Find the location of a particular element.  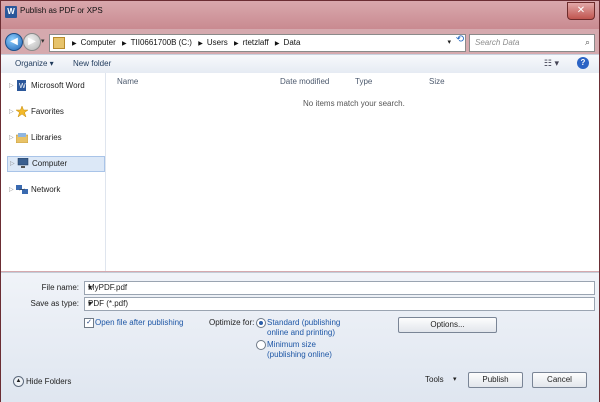

optimize-label: Optimize for: is located at coordinates (232, 322).